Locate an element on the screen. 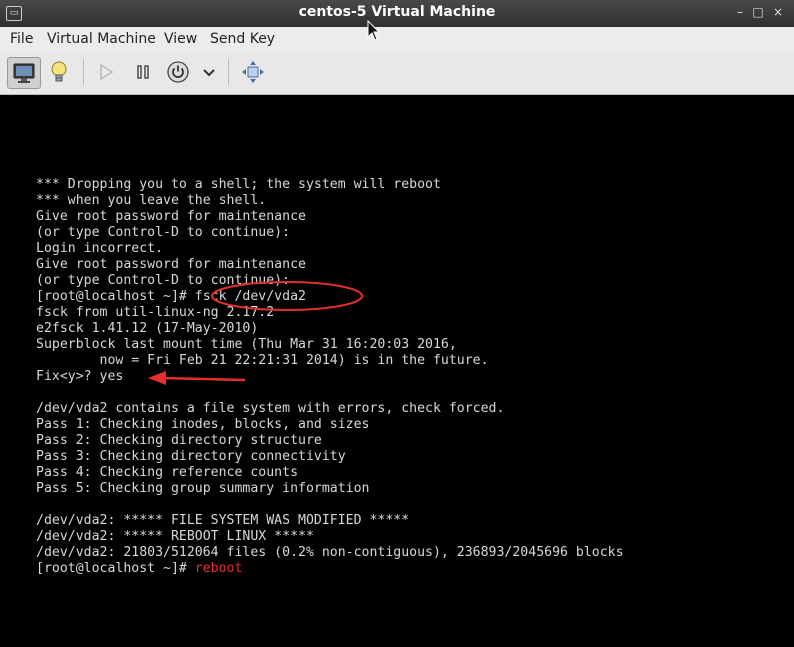 Image resolution: width=794 pixels, height=647 pixels. terminal-line: *** when you leave the shell. is located at coordinates (151, 200).